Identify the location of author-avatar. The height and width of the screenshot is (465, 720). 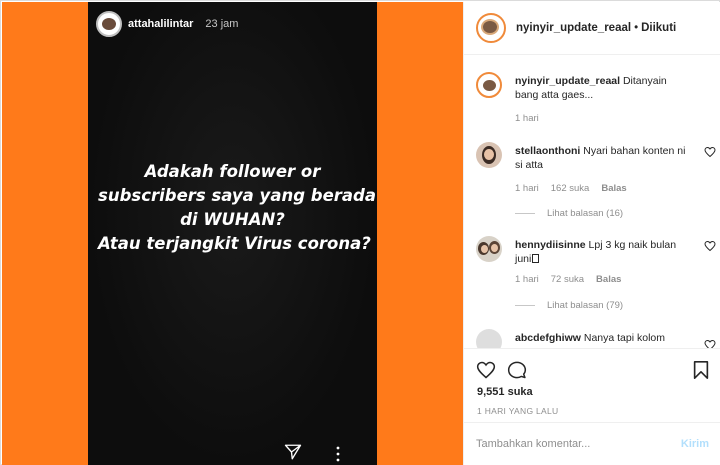
(491, 28).